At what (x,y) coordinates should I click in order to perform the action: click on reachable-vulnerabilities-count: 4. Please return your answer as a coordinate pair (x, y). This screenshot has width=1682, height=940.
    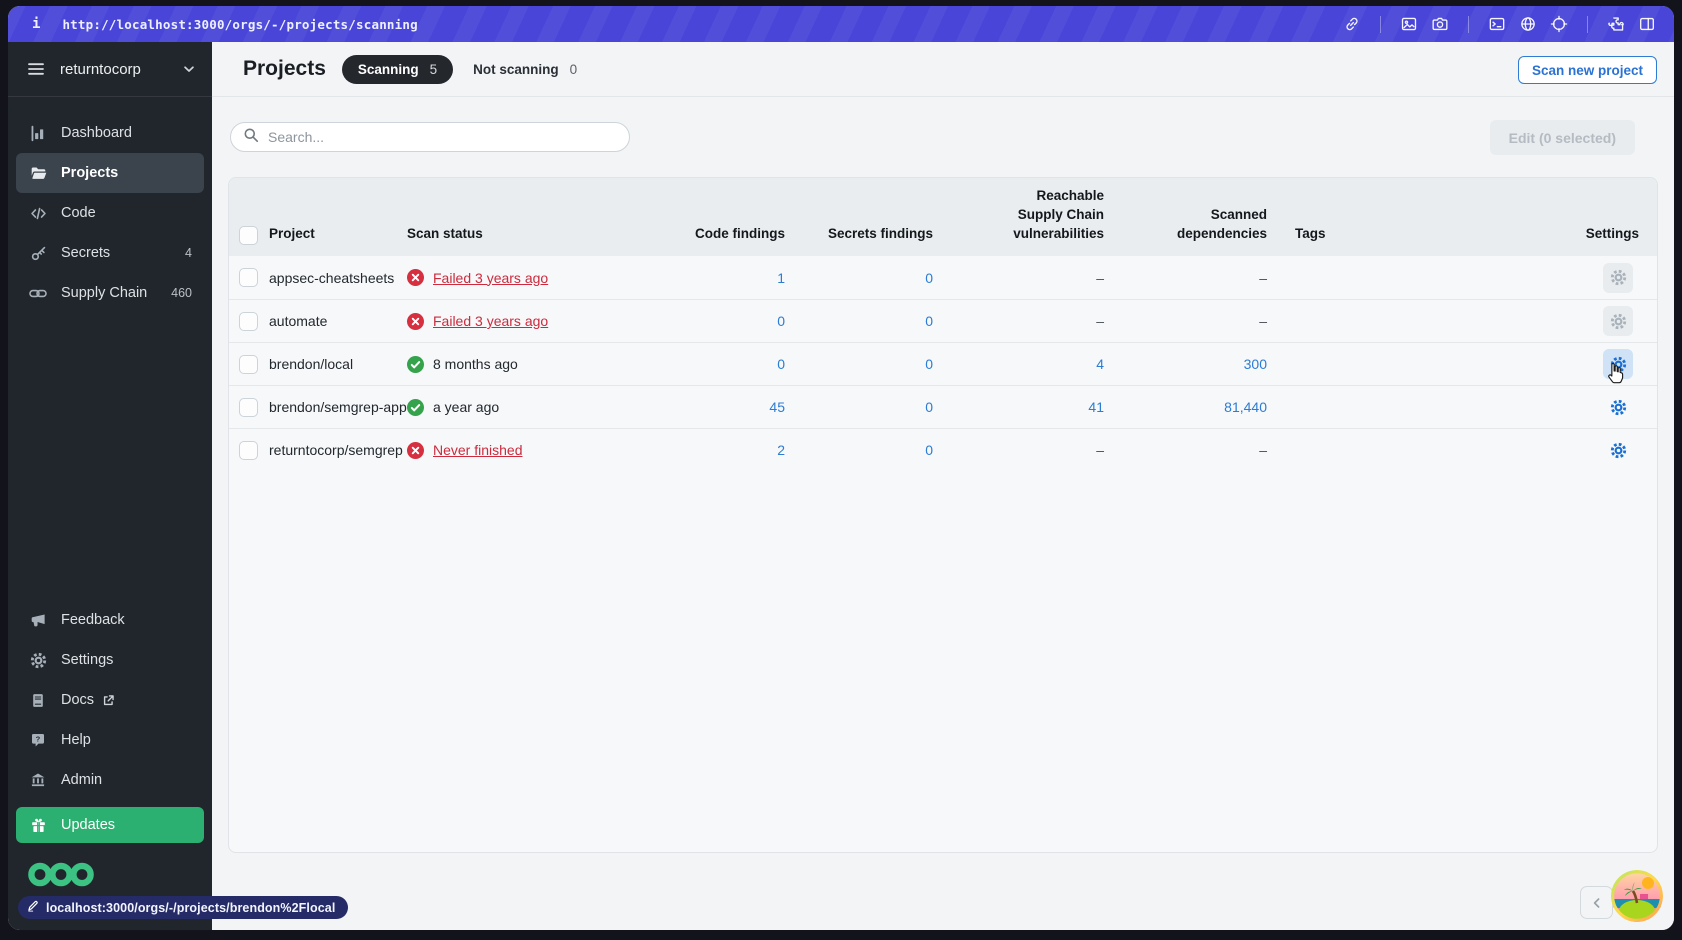
    Looking at the image, I should click on (1018, 364).